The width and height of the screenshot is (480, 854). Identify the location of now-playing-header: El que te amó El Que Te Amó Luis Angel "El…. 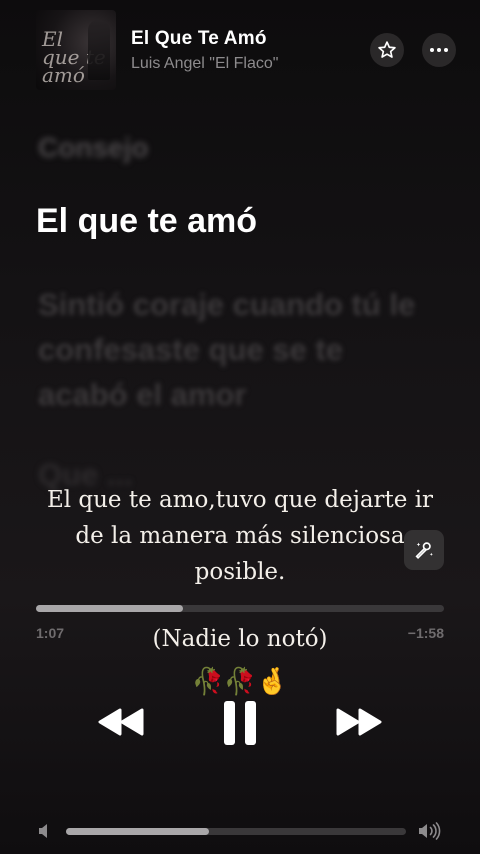
(246, 50).